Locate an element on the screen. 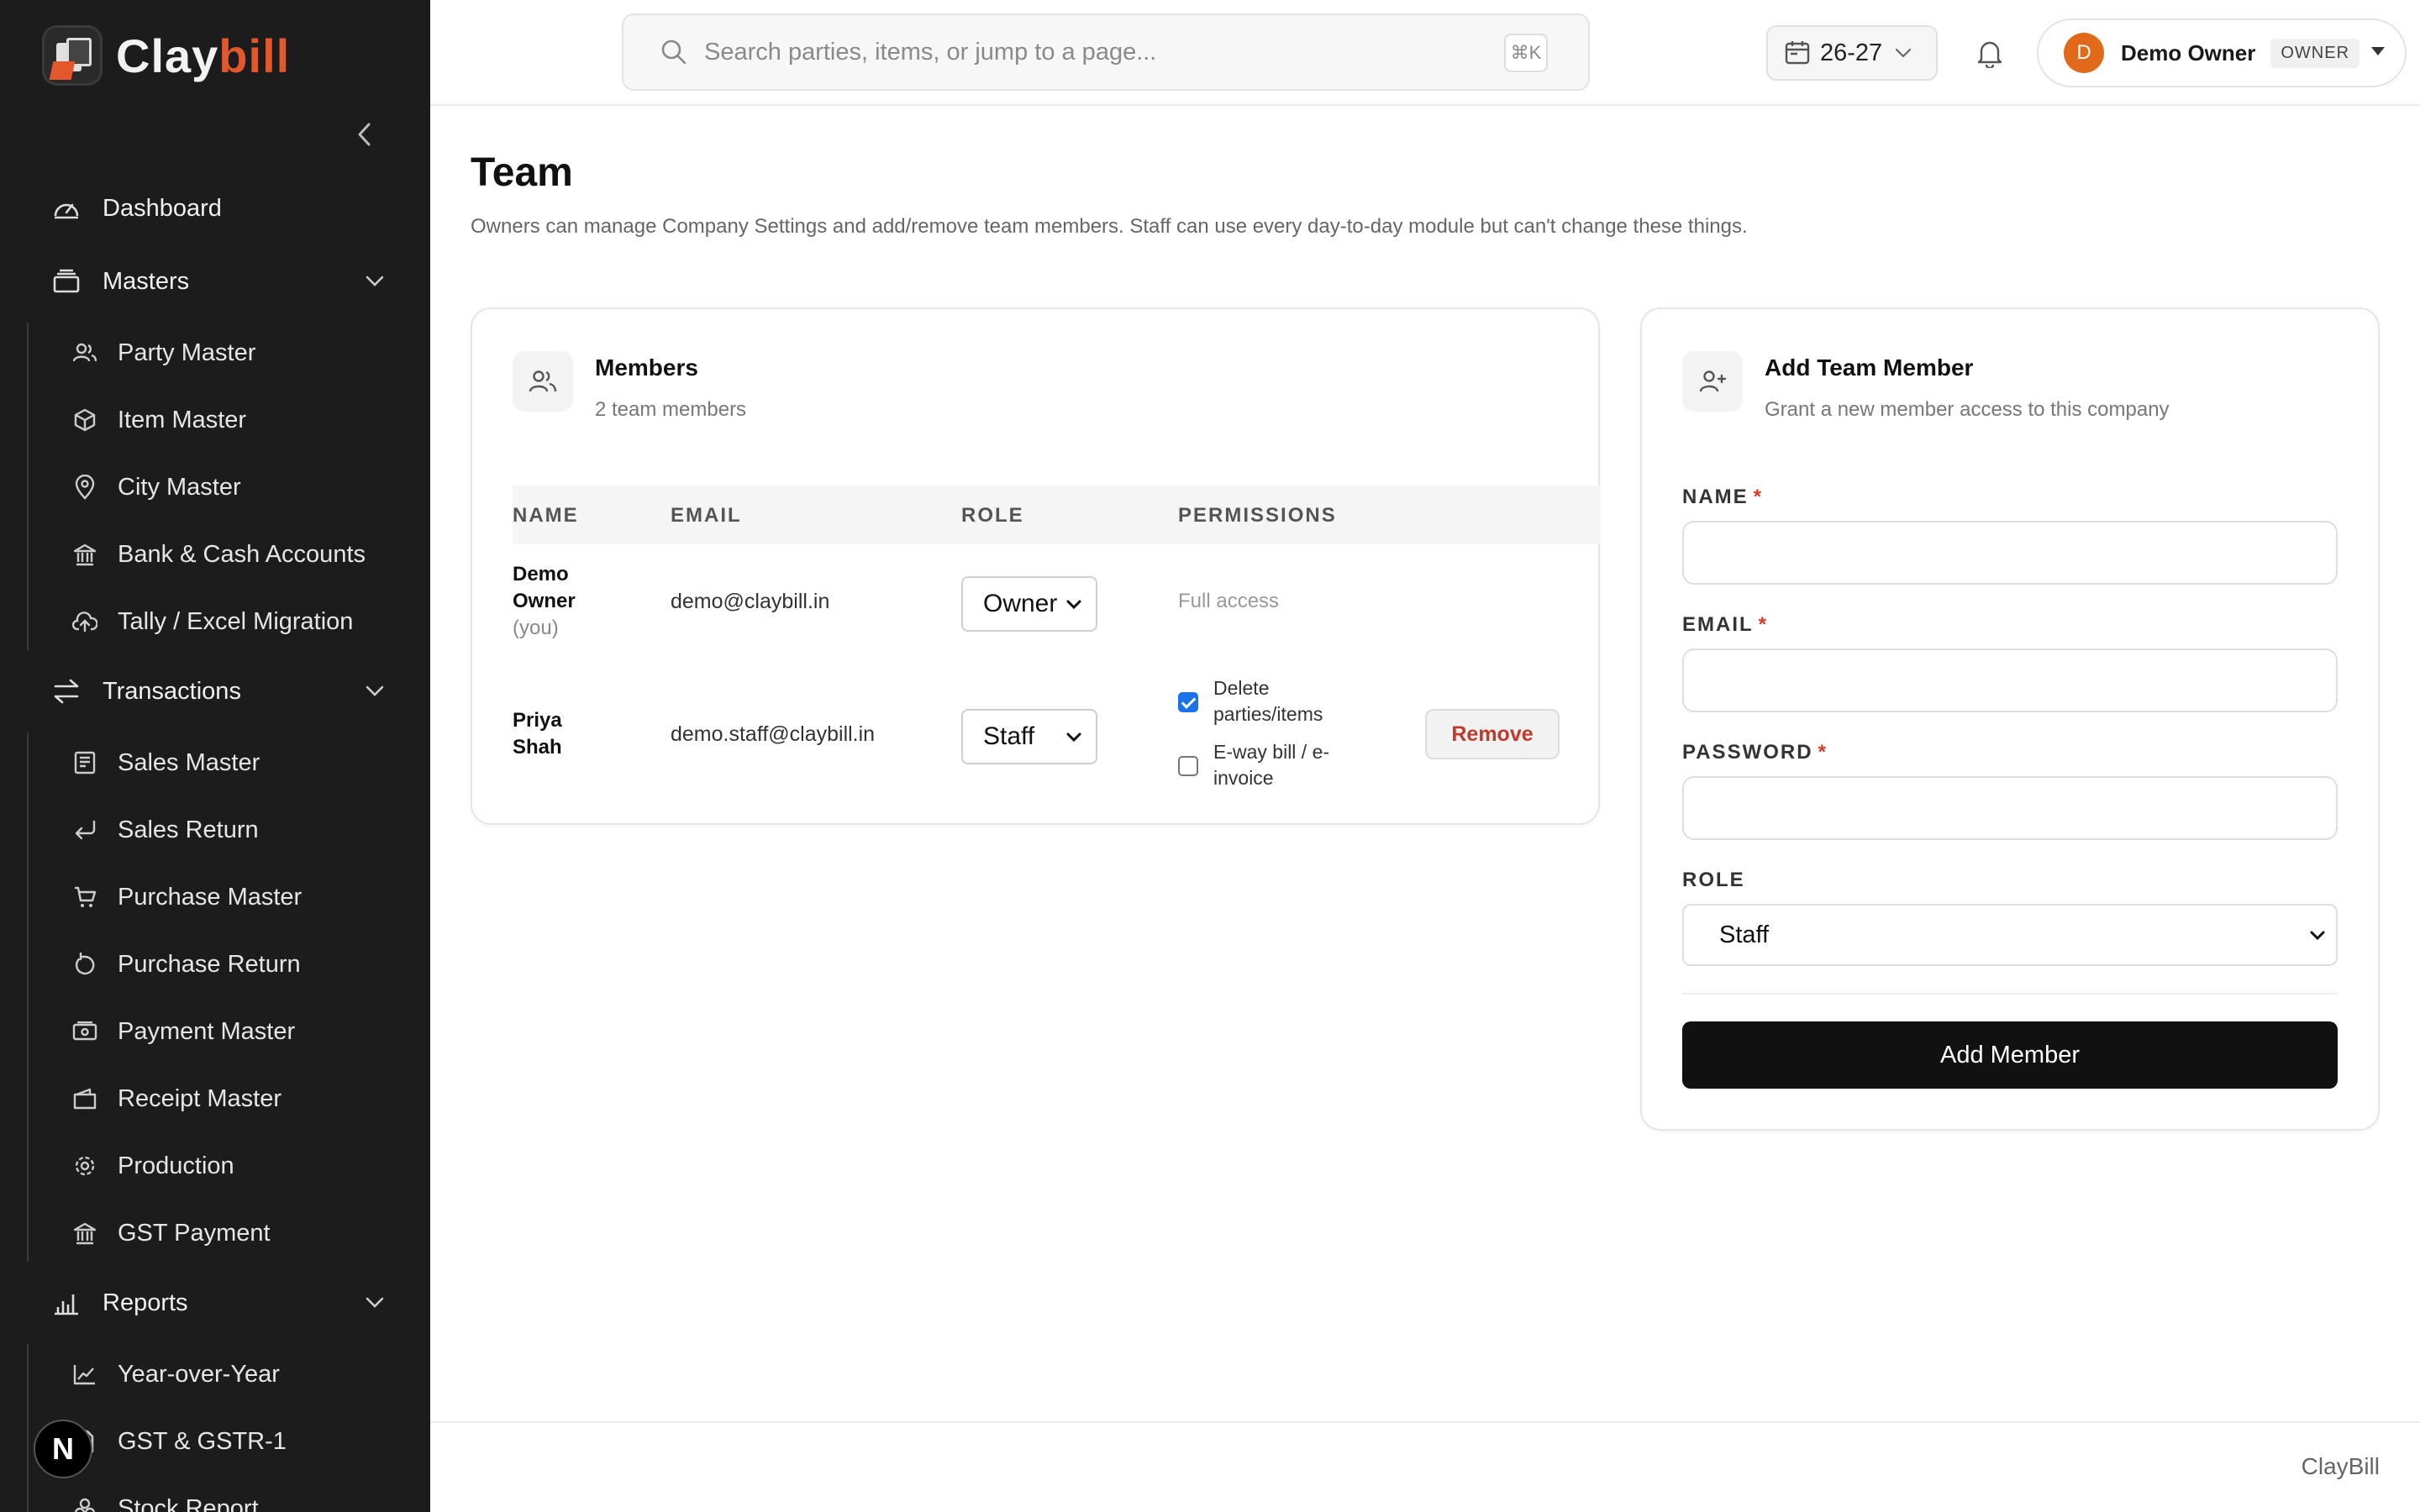  dev-tools-badge: N is located at coordinates (63, 1449).